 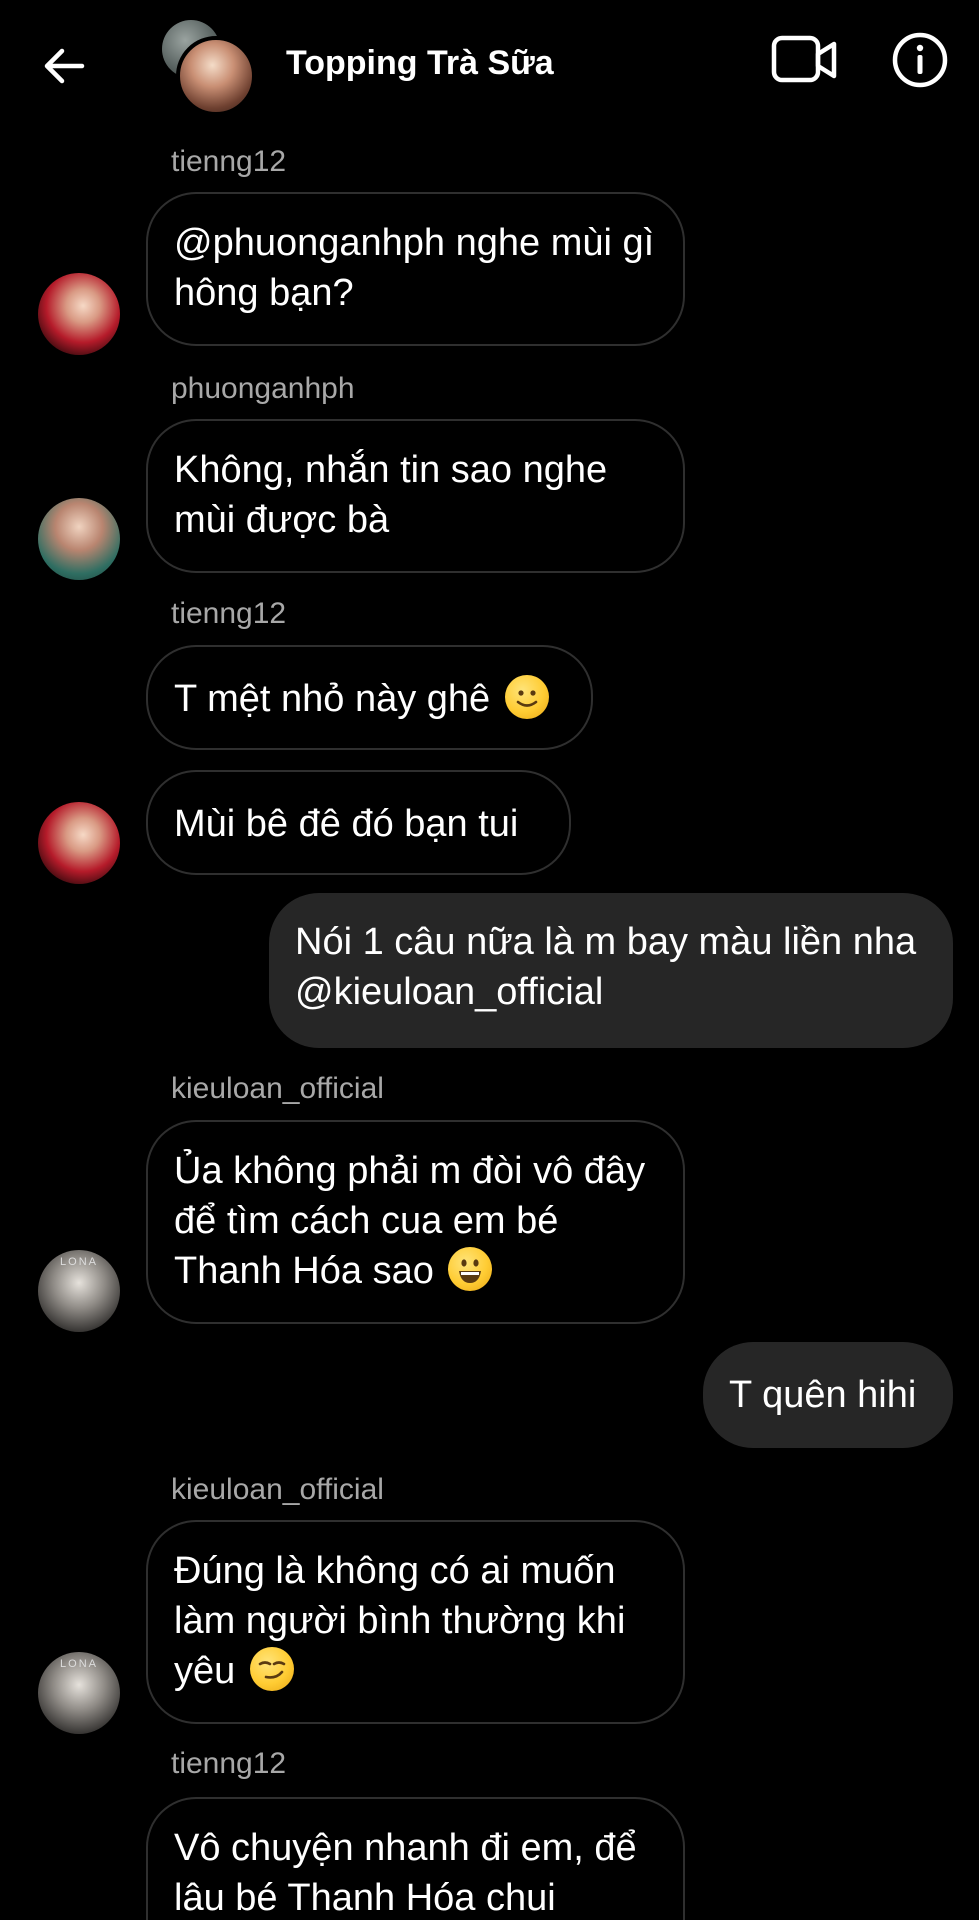 What do you see at coordinates (420, 63) in the screenshot?
I see `chat-title: Topping Trà Sữa` at bounding box center [420, 63].